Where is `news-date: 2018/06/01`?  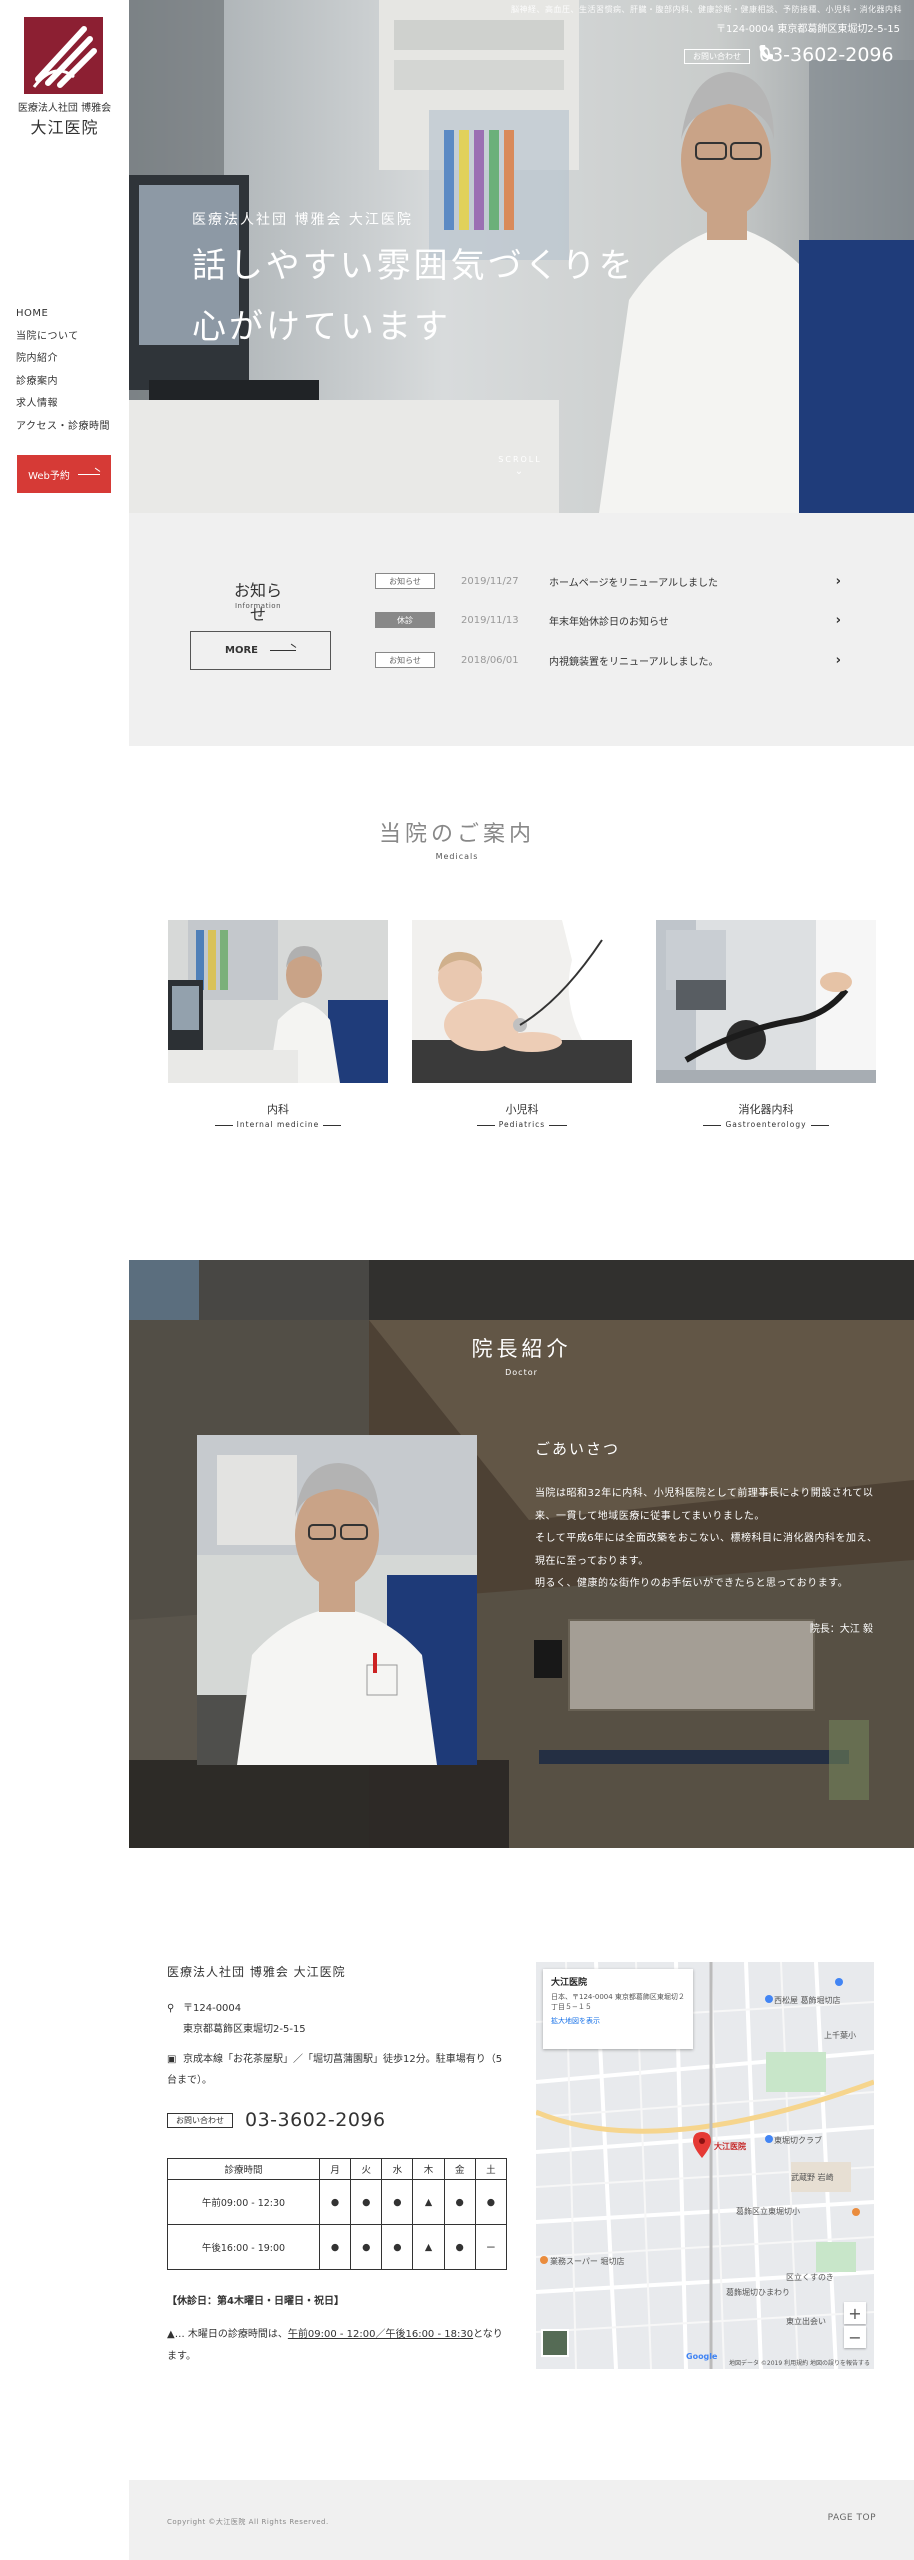
news-date: 2018/06/01 is located at coordinates (490, 660).